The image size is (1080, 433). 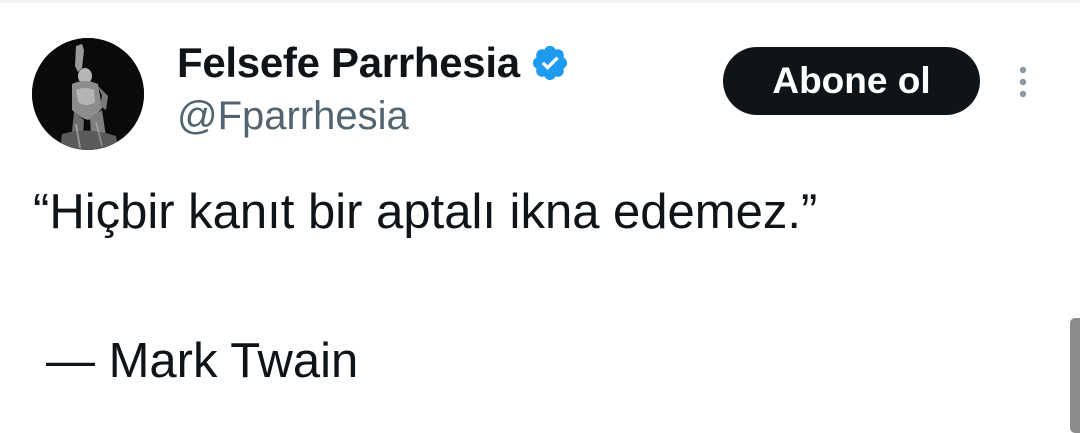 What do you see at coordinates (425, 212) in the screenshot?
I see `tweet-text: “Hiçbir kanıt bir aptalı ikna edemez.”` at bounding box center [425, 212].